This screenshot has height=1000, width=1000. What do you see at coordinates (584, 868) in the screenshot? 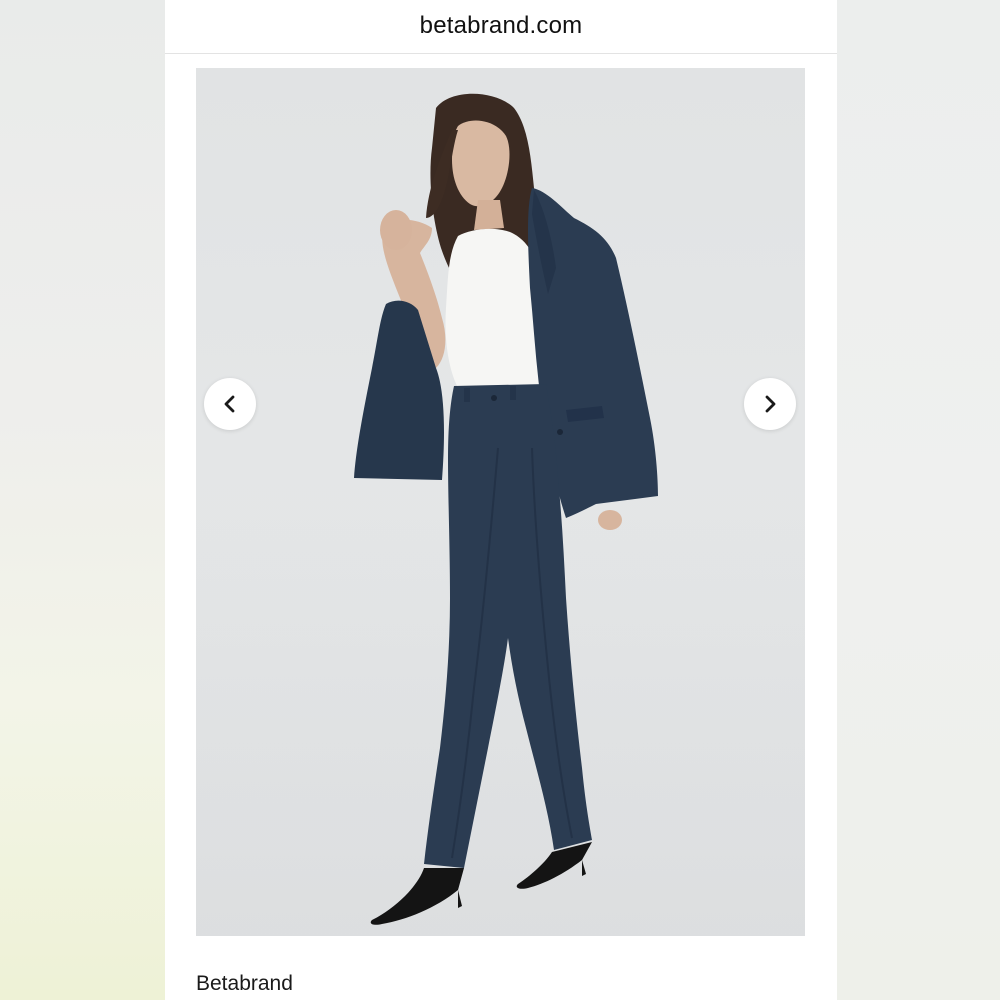
I see `model-shoe-right-heel` at bounding box center [584, 868].